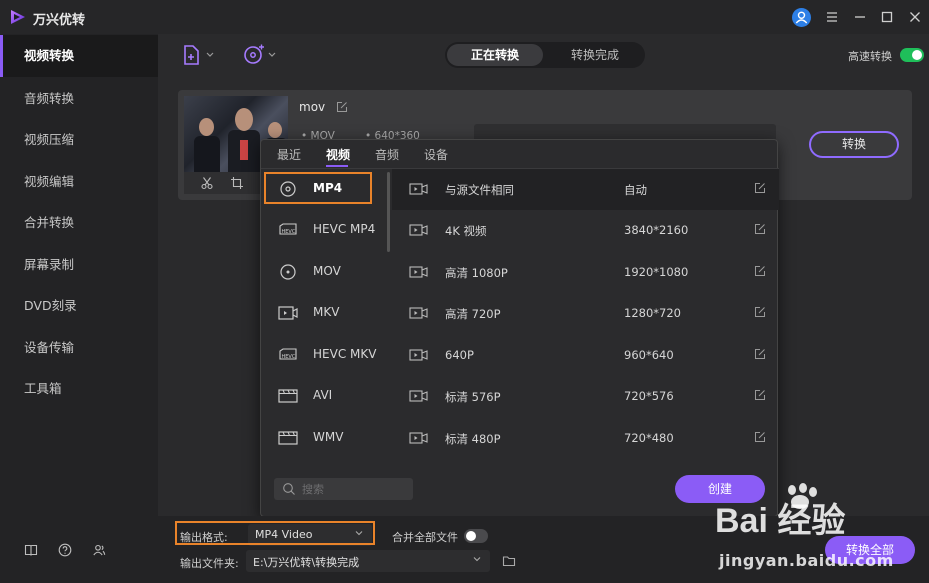  What do you see at coordinates (585, 272) in the screenshot?
I see `resolution-row: 高清 1080P 1920*1080` at bounding box center [585, 272].